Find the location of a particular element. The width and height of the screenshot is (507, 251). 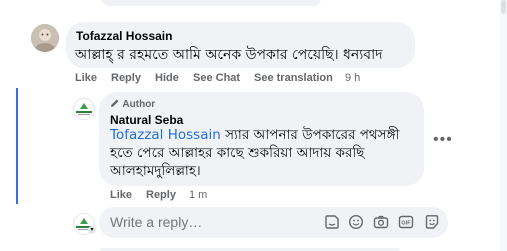

logo-wordmark is located at coordinates (84, 112).